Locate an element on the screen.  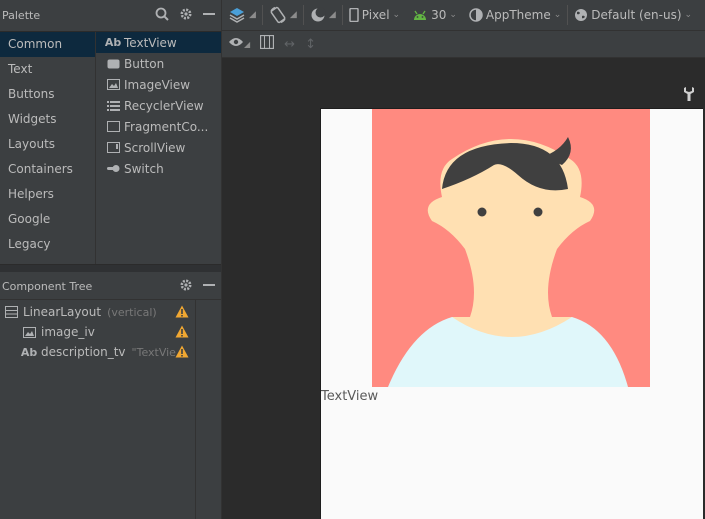
category-layouts: Layouts is located at coordinates (47, 144).